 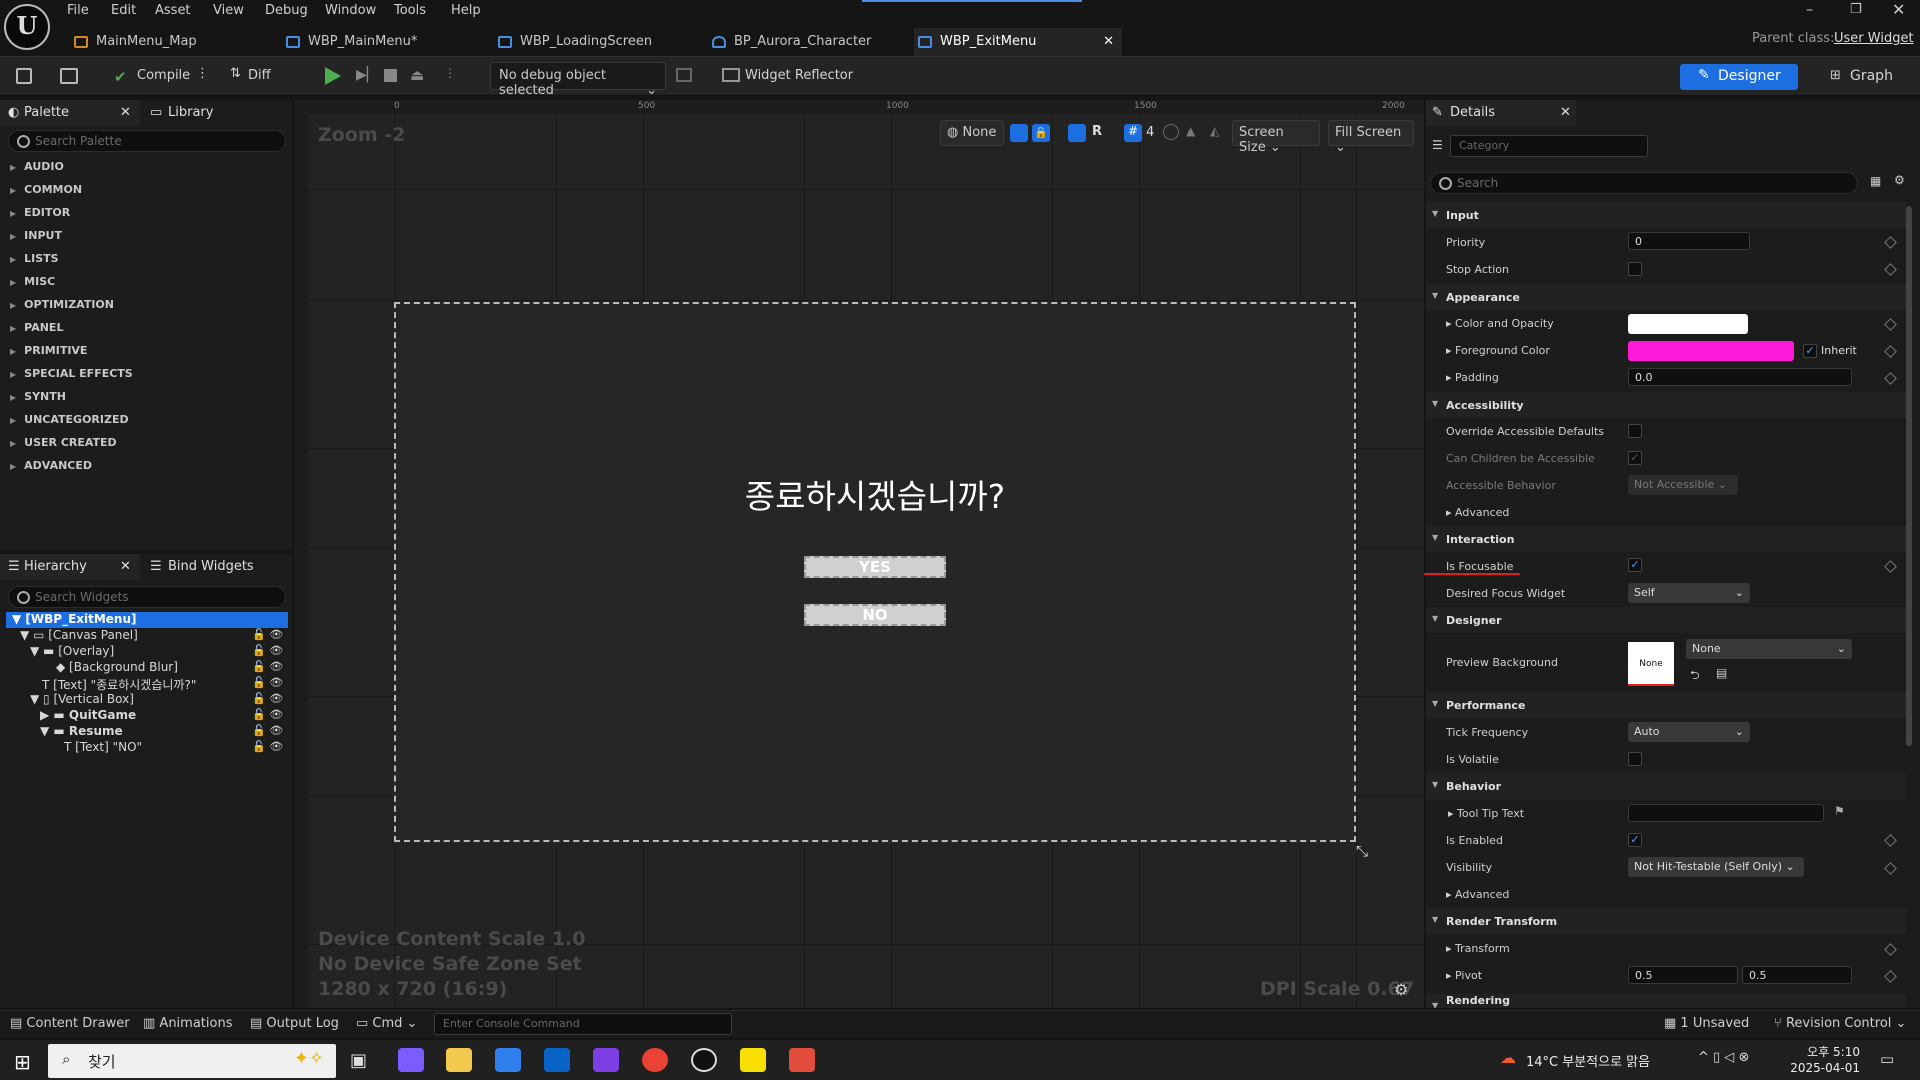 I want to click on preview-background-toggle: ◍ None, so click(x=972, y=133).